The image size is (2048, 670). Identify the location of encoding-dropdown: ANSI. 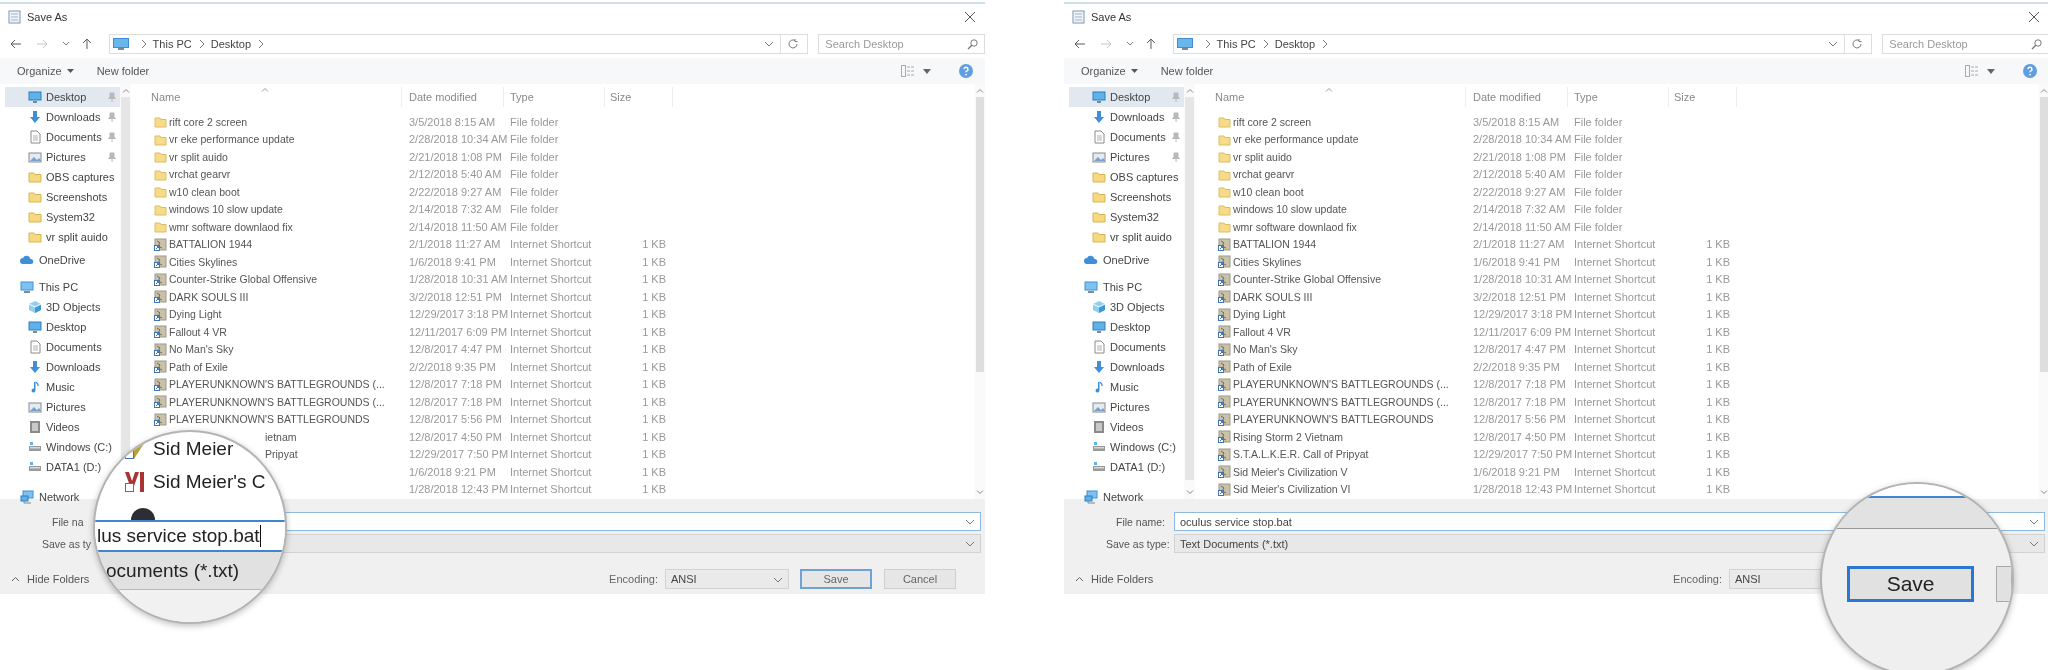
(727, 579).